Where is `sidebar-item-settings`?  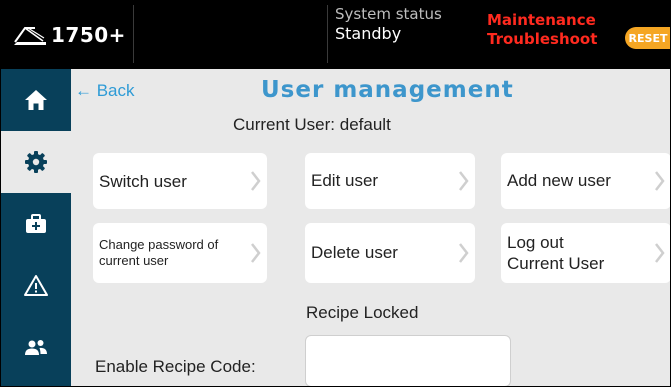 sidebar-item-settings is located at coordinates (36, 162).